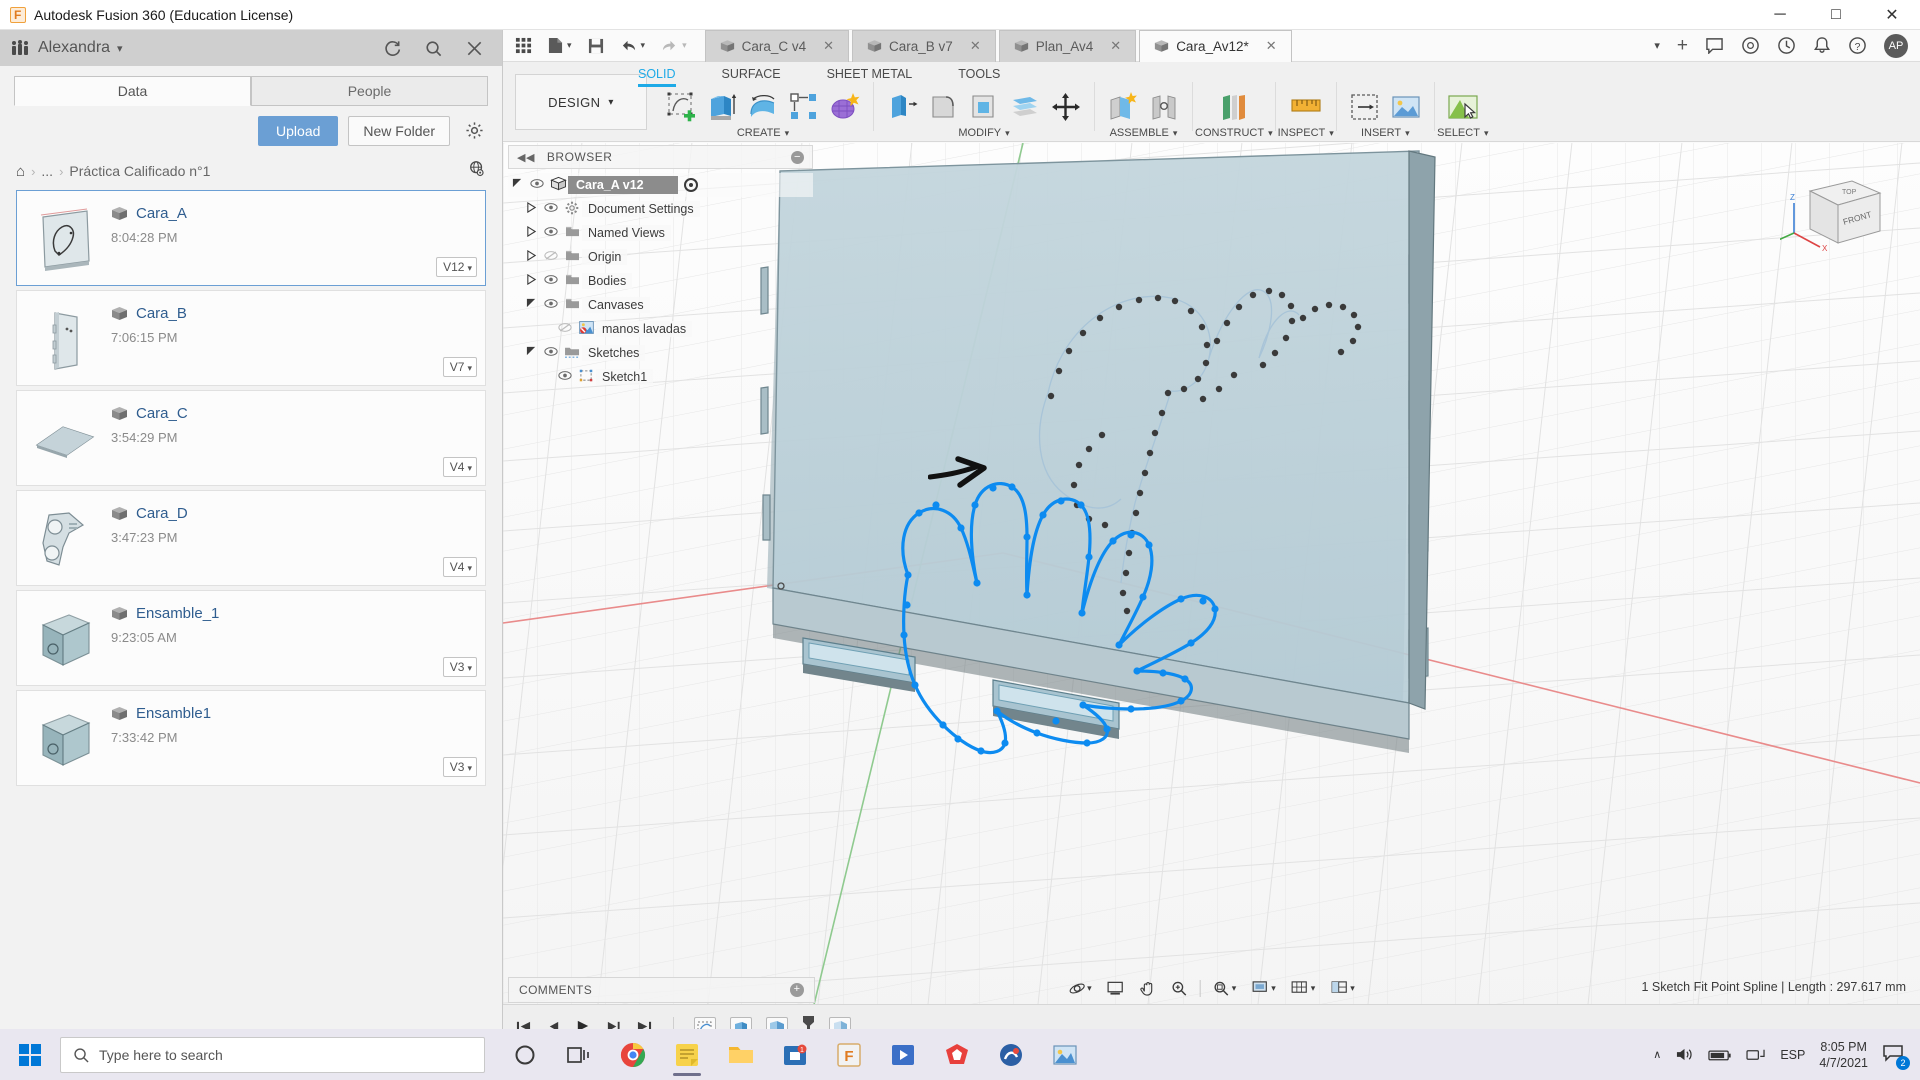  Describe the element at coordinates (661, 990) in the screenshot. I see `comments-panel: COMMENTS +` at that location.